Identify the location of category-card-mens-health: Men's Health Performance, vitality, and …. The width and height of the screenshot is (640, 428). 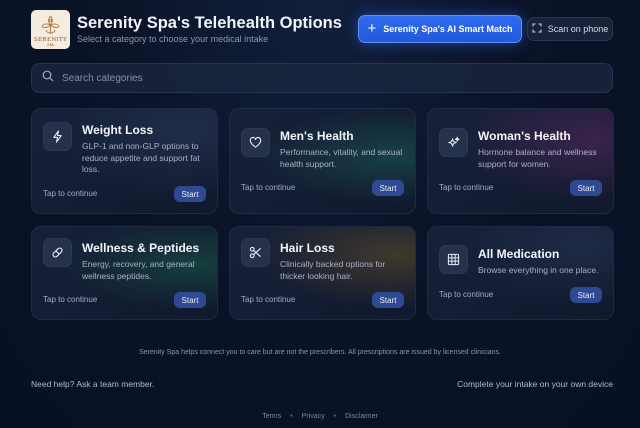
(322, 161).